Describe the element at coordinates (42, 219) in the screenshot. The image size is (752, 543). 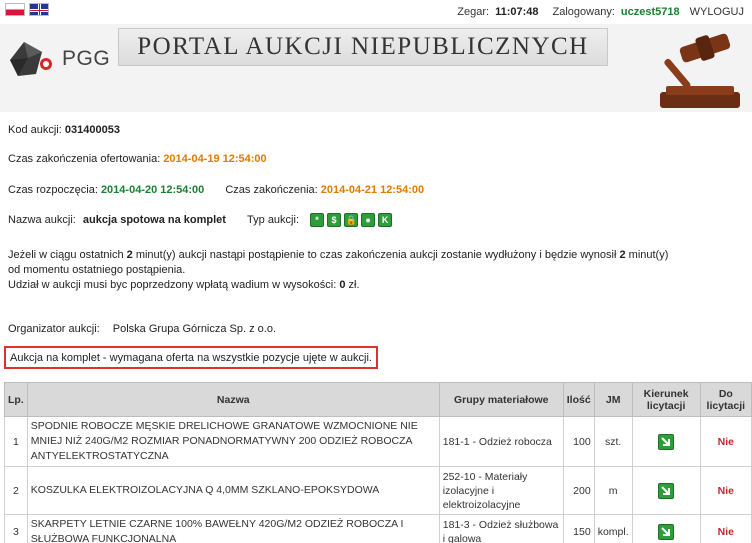
I see `auction-name-label: Nazwa aukcji:` at that location.